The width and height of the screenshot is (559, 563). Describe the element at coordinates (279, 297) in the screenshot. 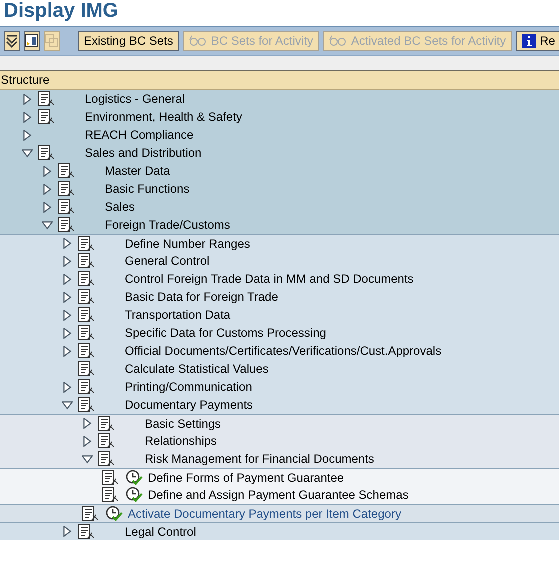

I see `tree-row: Basic Data for Foreign Trade` at that location.